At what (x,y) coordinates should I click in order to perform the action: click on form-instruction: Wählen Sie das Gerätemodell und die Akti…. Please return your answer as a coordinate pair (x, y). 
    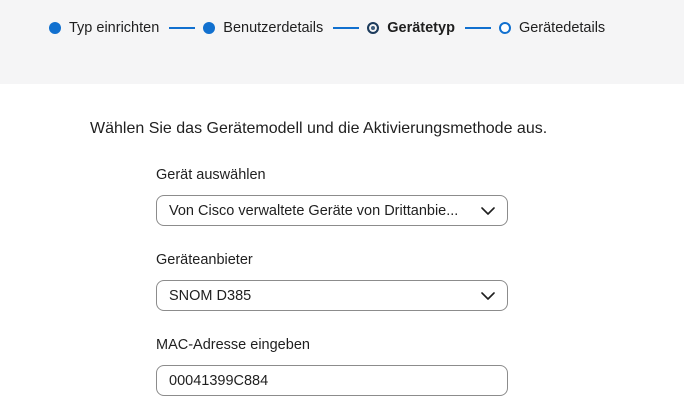
    Looking at the image, I should click on (319, 128).